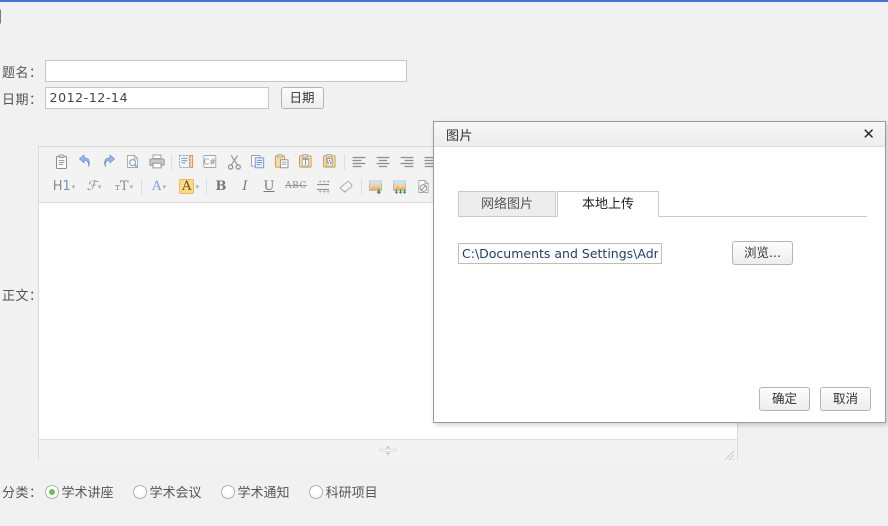 The height and width of the screenshot is (526, 888). I want to click on paste-word-icon: W, so click(330, 162).